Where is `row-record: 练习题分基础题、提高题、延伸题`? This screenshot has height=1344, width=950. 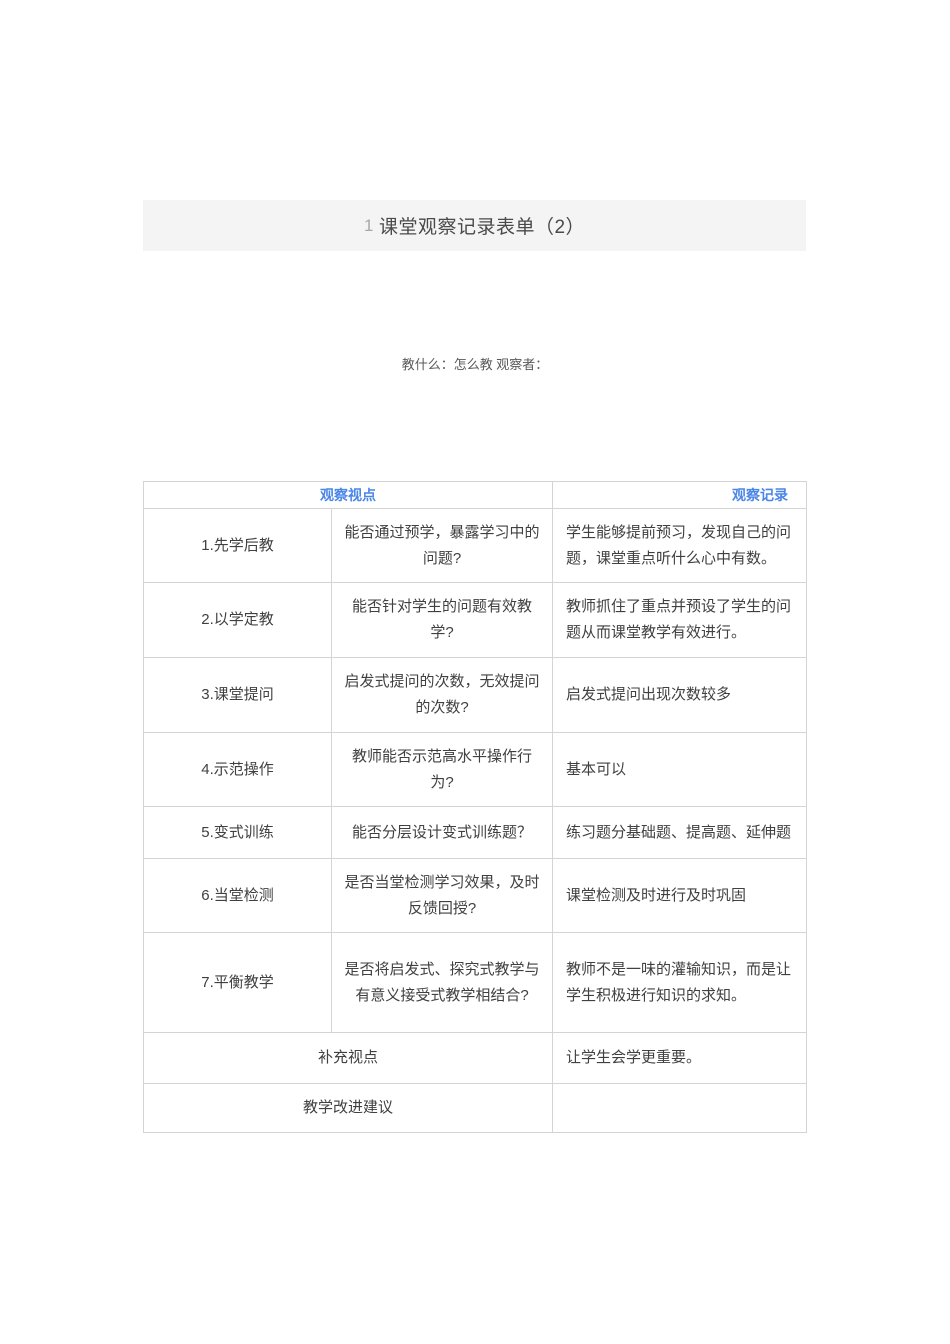 row-record: 练习题分基础题、提高题、延伸题 is located at coordinates (679, 832).